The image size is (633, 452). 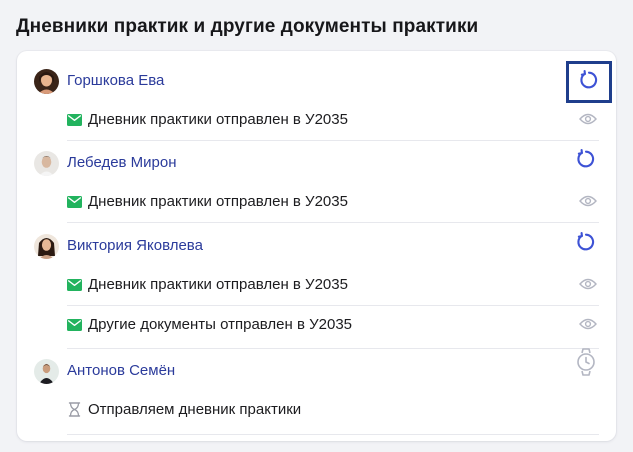 I want to click on student-name: Горшкова Ева, so click(x=115, y=80).